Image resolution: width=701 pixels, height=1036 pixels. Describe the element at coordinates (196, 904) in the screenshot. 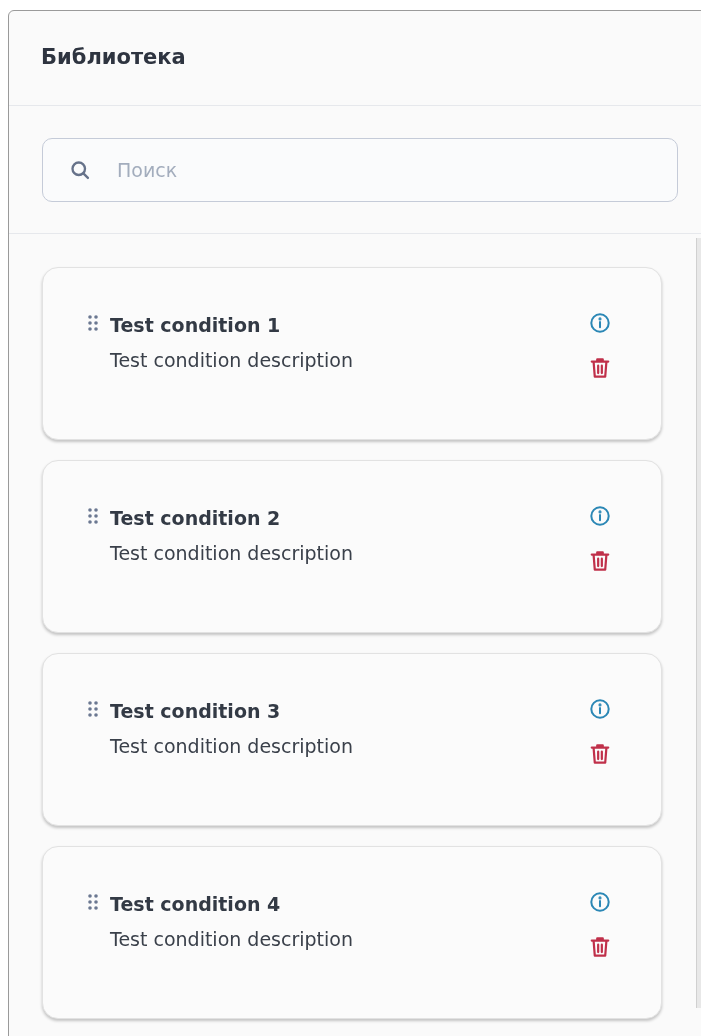

I see `condition-title: Test condition 4` at that location.